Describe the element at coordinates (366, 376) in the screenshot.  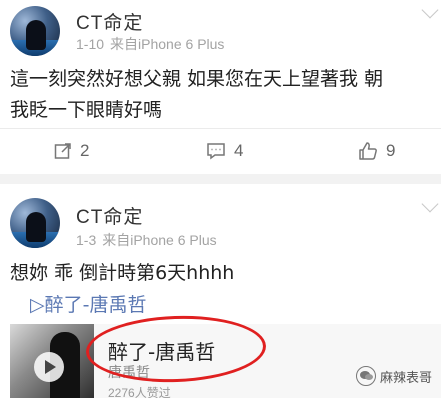
I see `wechat-logo-icon` at that location.